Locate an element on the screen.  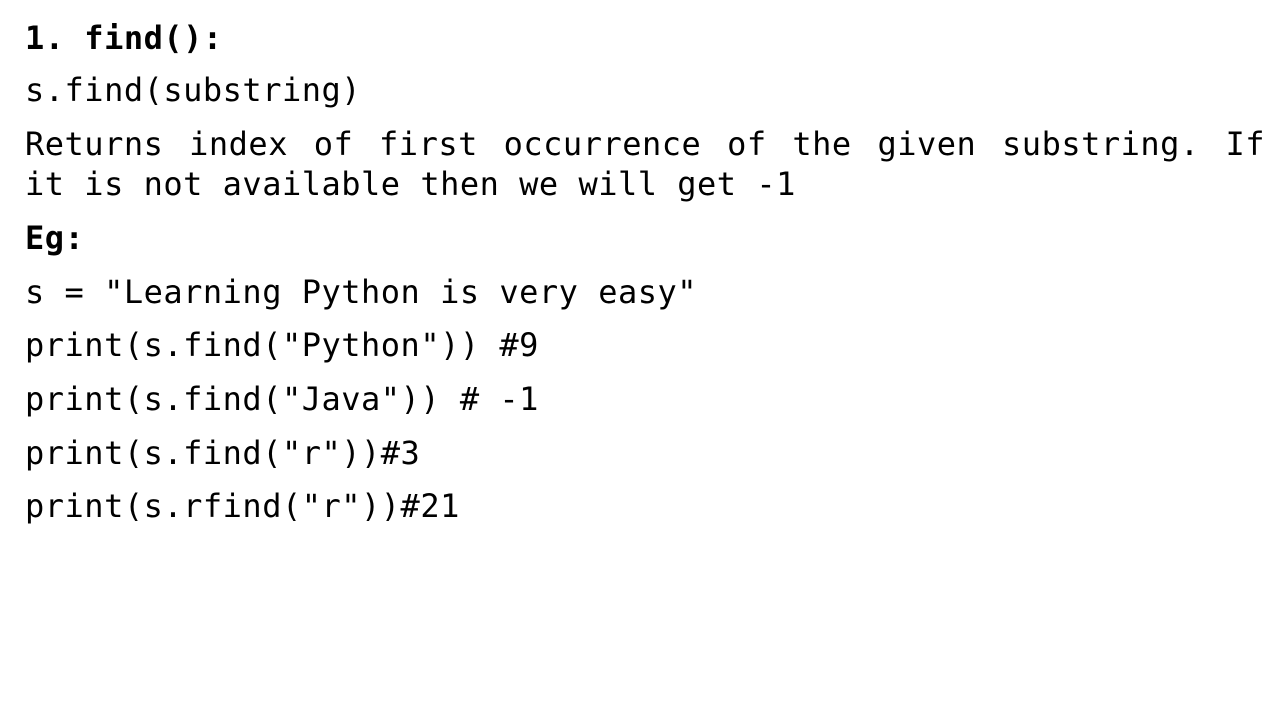
code-line: print(s.find("Java")) # -1 is located at coordinates (282, 399).